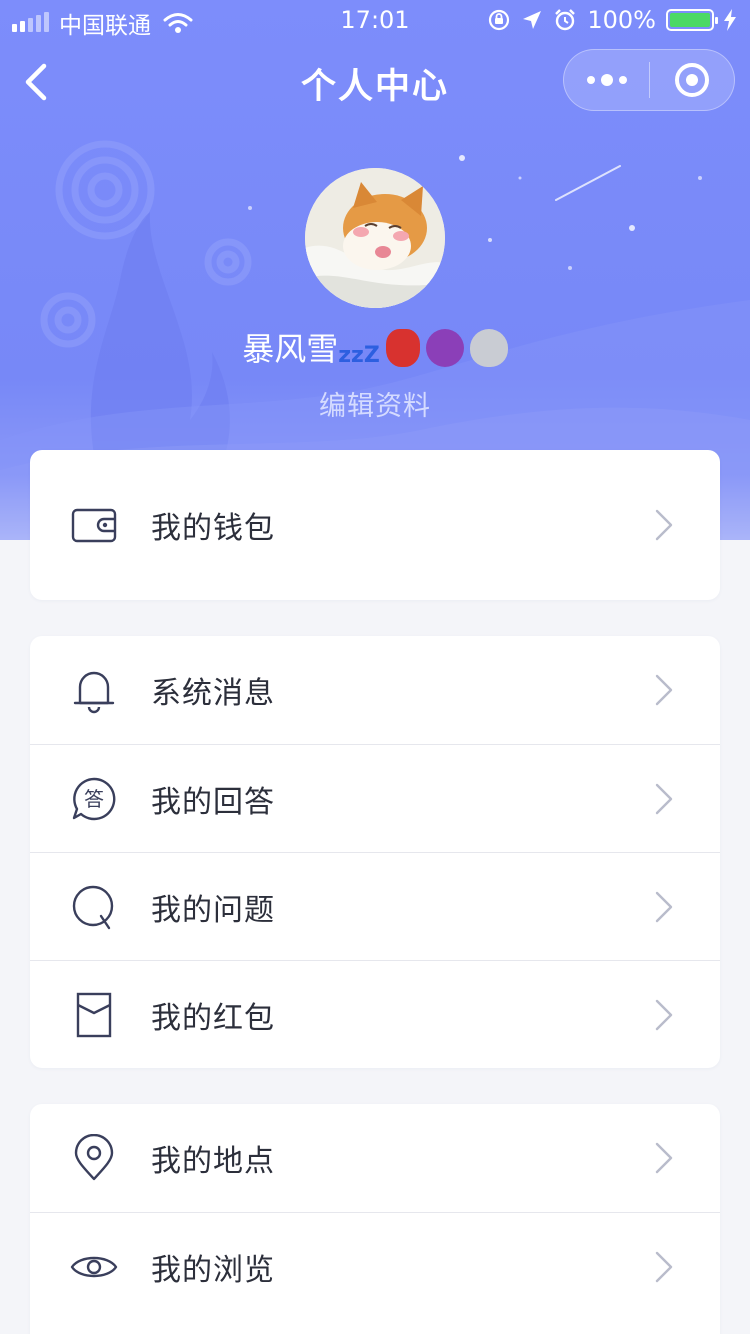  Describe the element at coordinates (94, 692) in the screenshot. I see `bell-icon` at that location.